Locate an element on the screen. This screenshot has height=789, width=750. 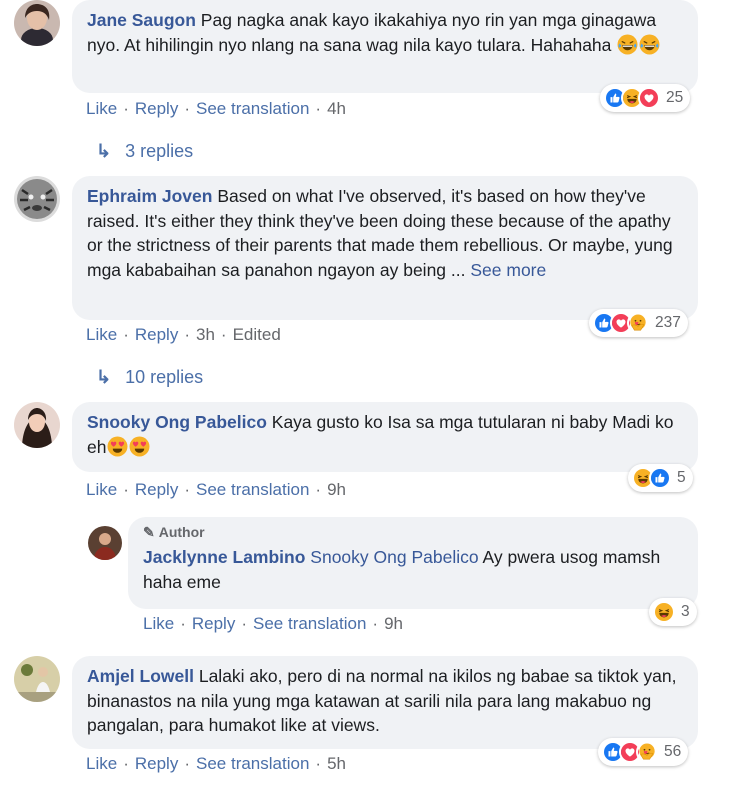
comment-timestamp: 3h is located at coordinates (205, 334).